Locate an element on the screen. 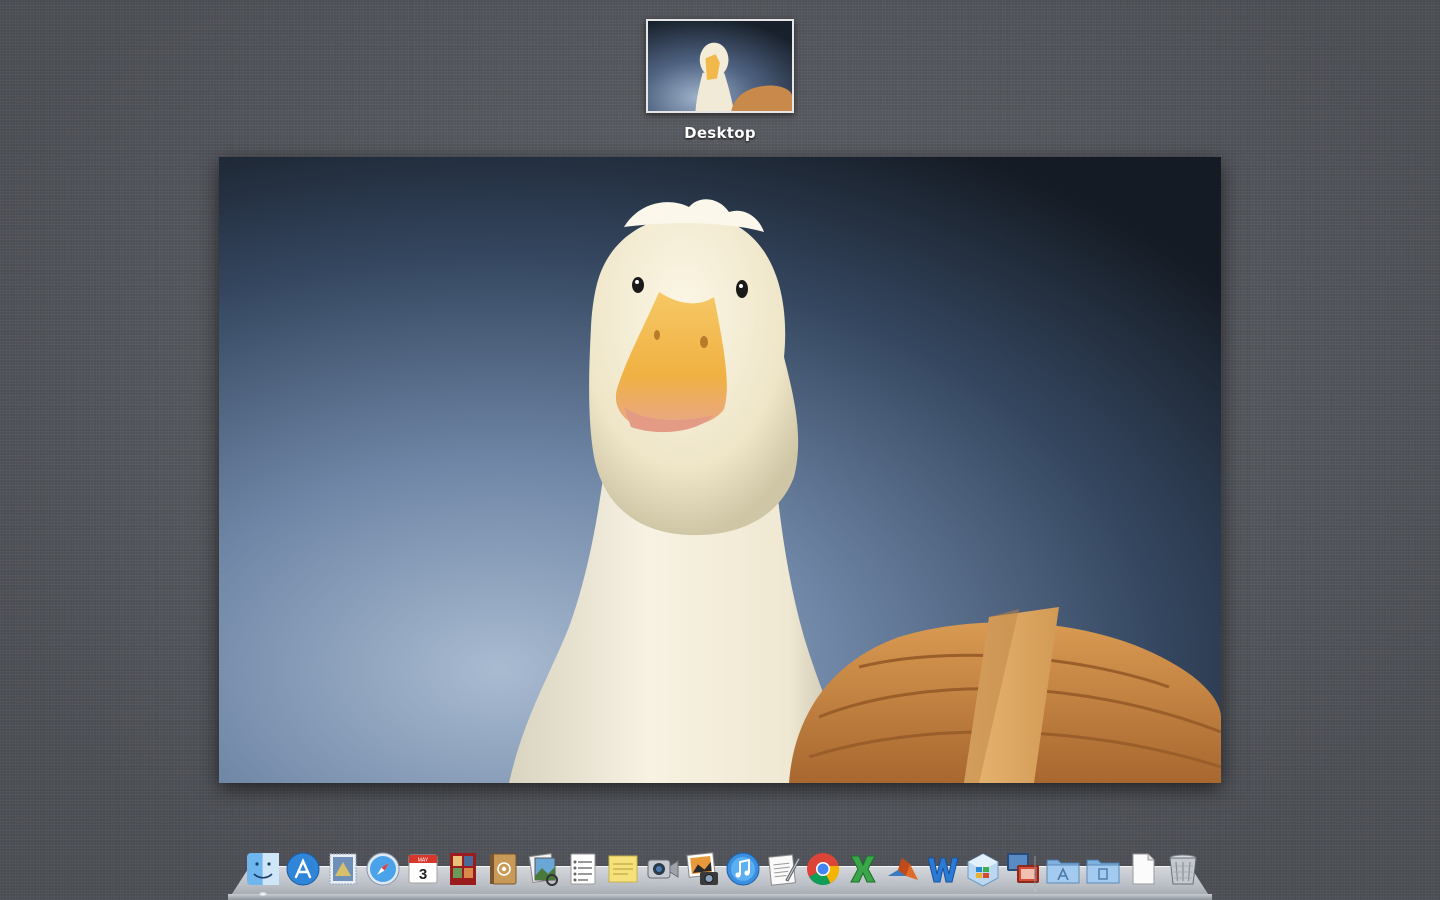 This screenshot has width=1440, height=900. chrome-icon is located at coordinates (823, 869).